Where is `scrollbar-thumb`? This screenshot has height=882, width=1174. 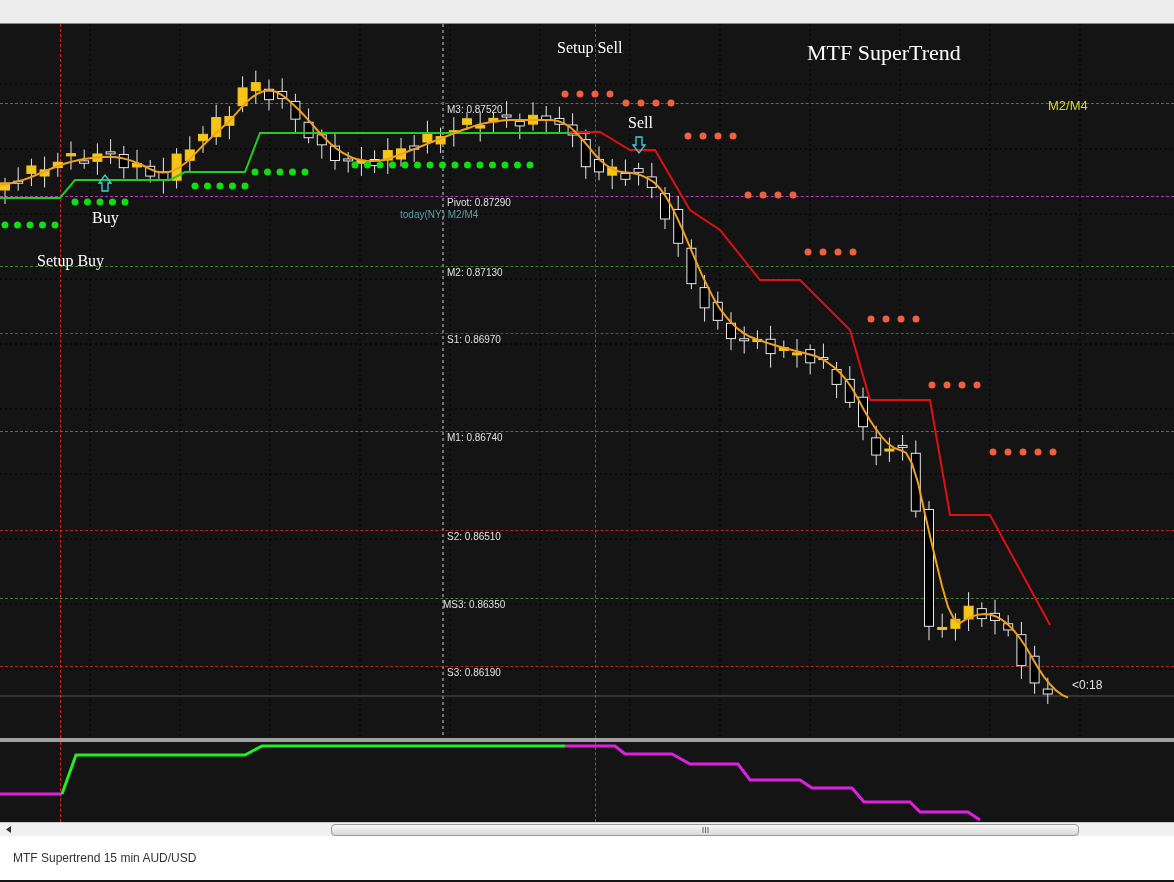 scrollbar-thumb is located at coordinates (705, 829).